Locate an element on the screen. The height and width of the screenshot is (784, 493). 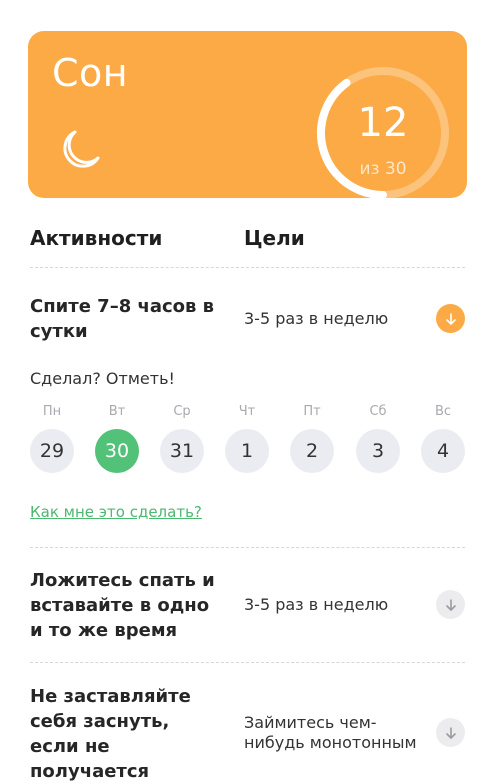
weekday-label: Вс is located at coordinates (443, 411).